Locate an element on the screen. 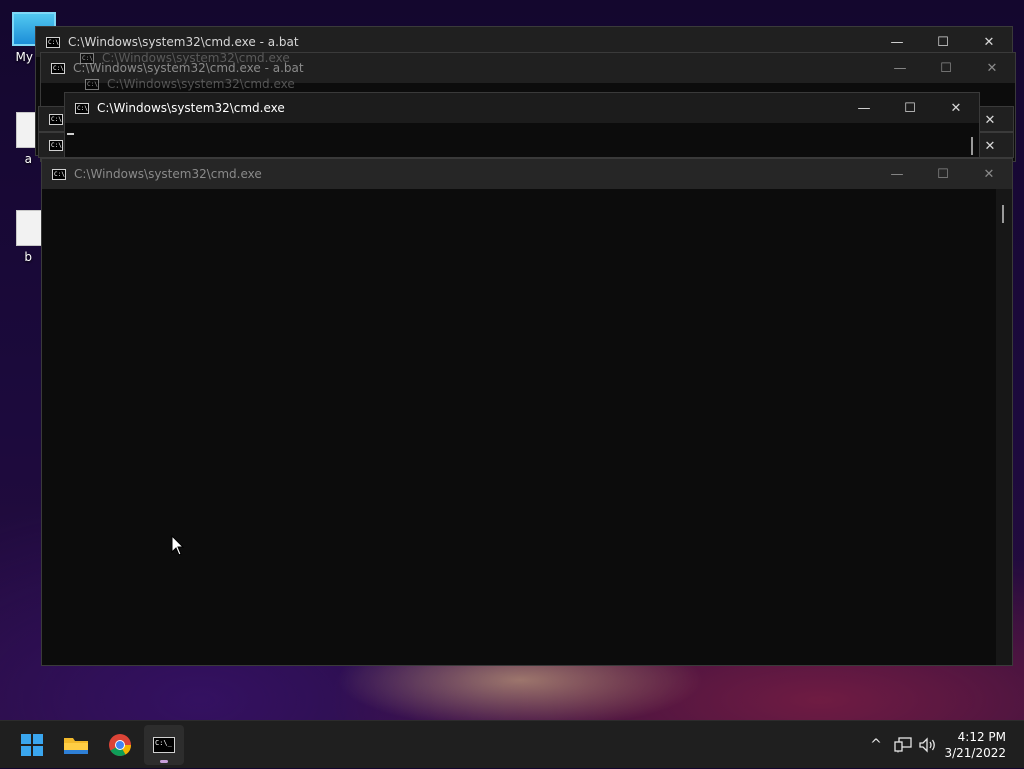 The image size is (1024, 769). network-icon is located at coordinates (903, 745).